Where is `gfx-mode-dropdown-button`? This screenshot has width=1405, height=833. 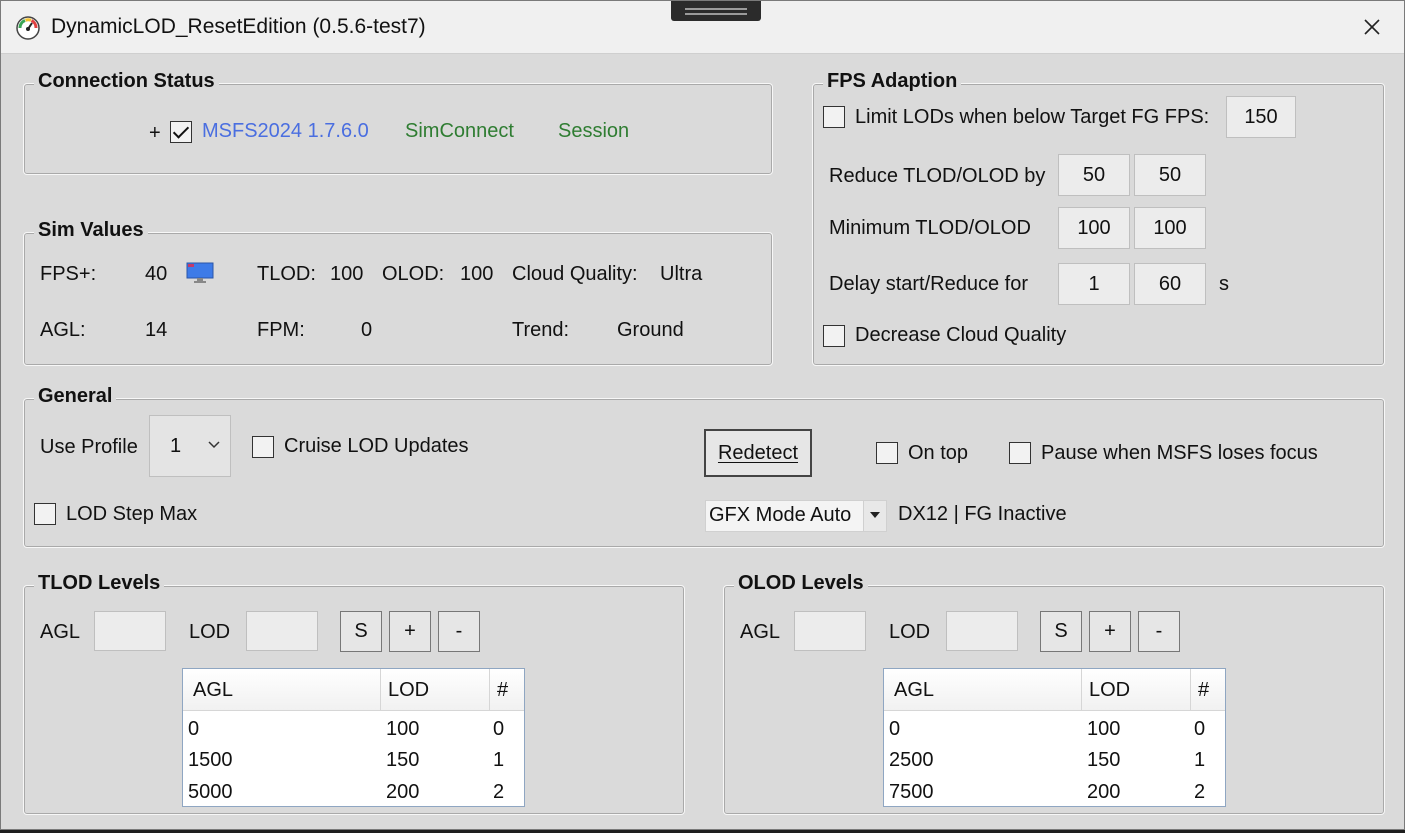
gfx-mode-dropdown-button is located at coordinates (874, 516).